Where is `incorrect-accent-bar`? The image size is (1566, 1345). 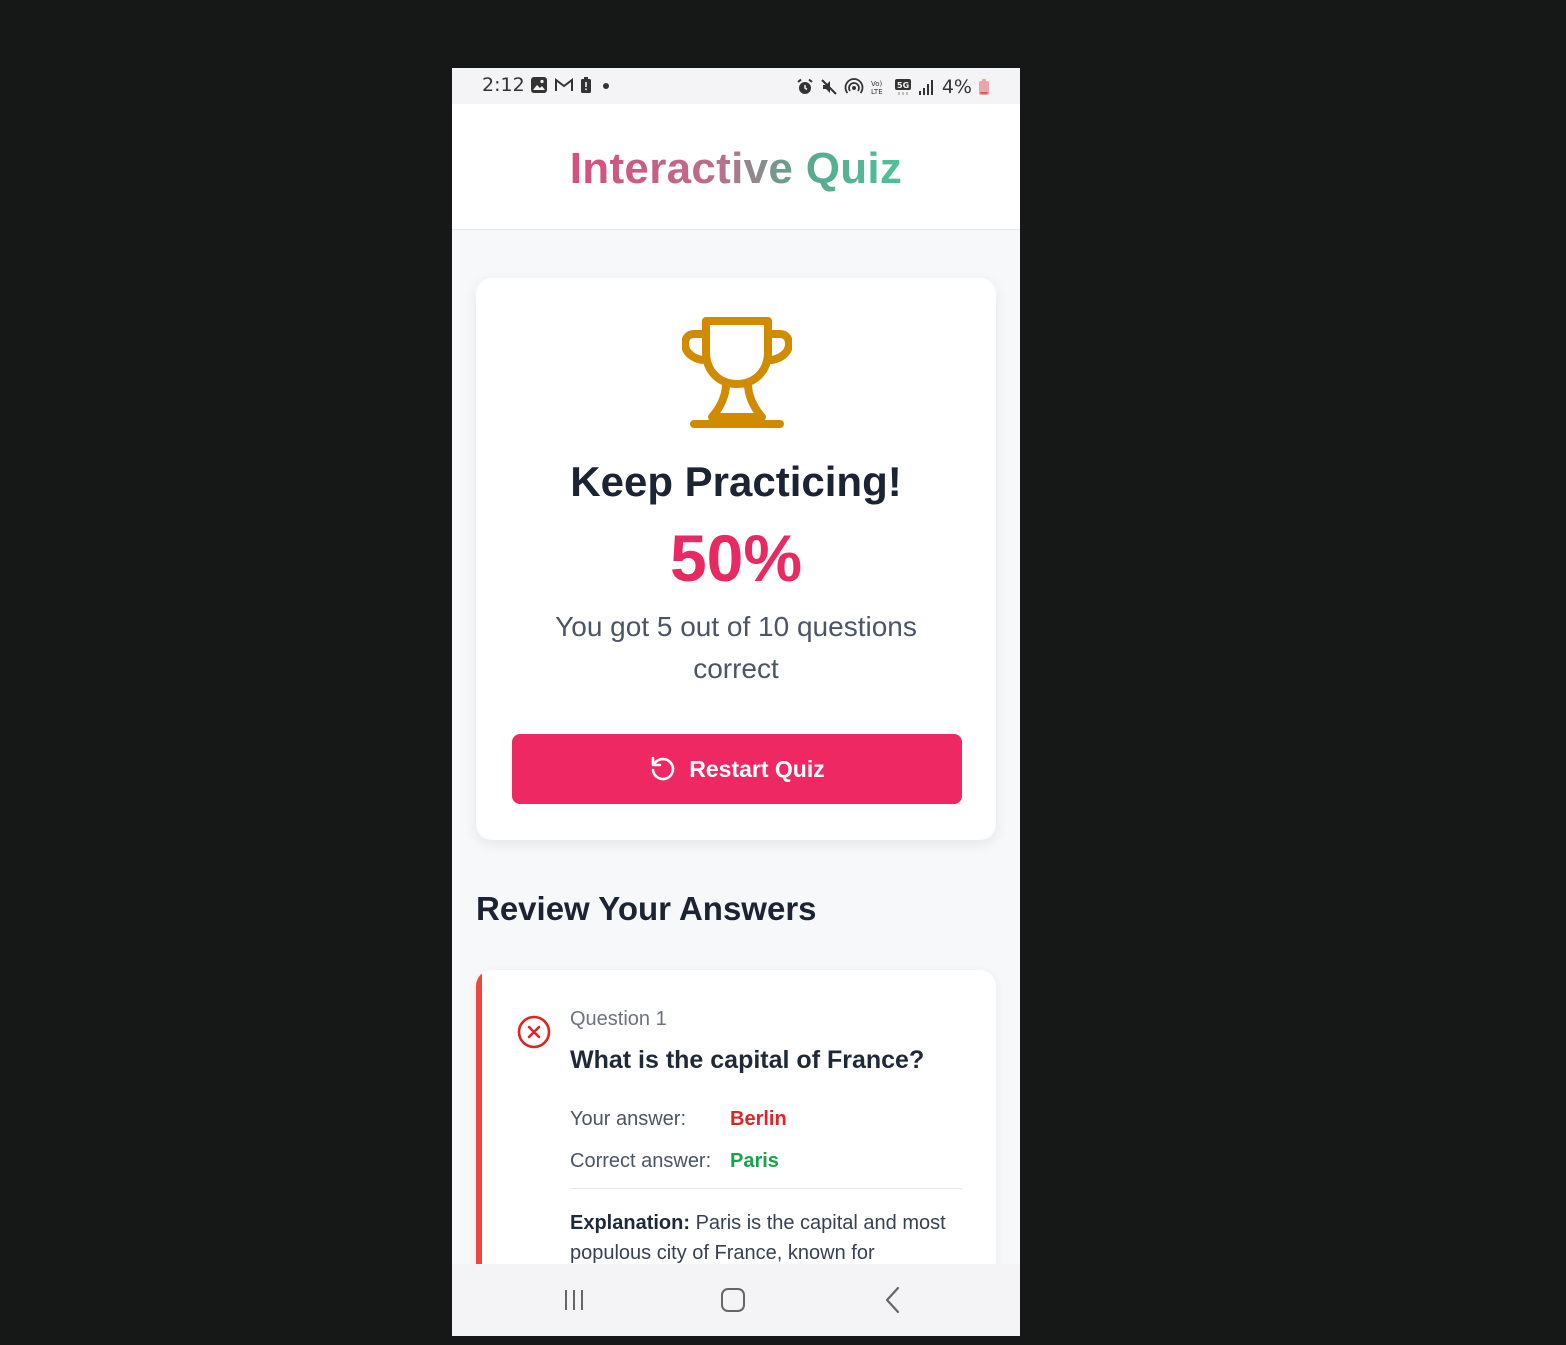
incorrect-accent-bar is located at coordinates (479, 1140).